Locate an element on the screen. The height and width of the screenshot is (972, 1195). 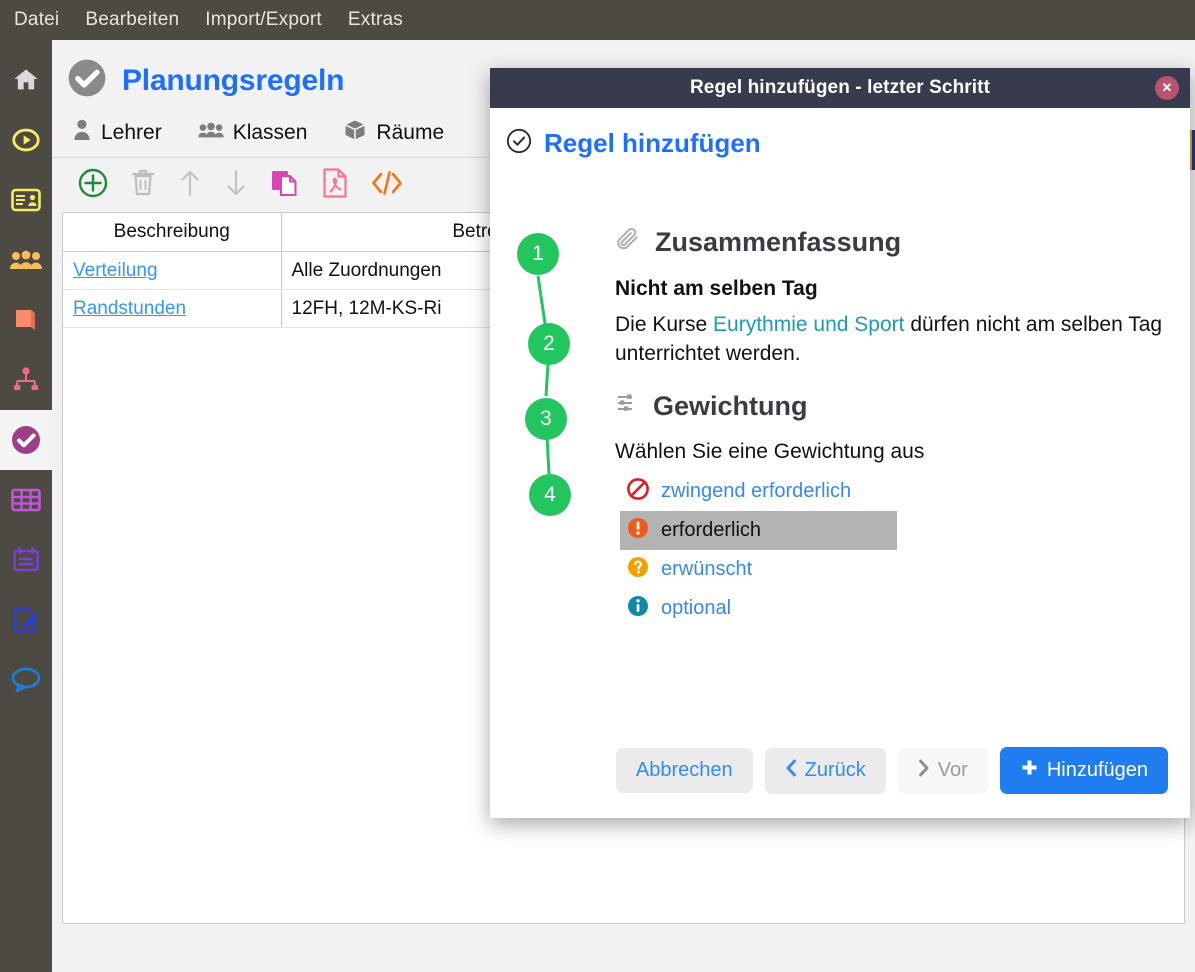
weighting-prompt: Wählen Sie eine Gewichtung aus is located at coordinates (770, 451).